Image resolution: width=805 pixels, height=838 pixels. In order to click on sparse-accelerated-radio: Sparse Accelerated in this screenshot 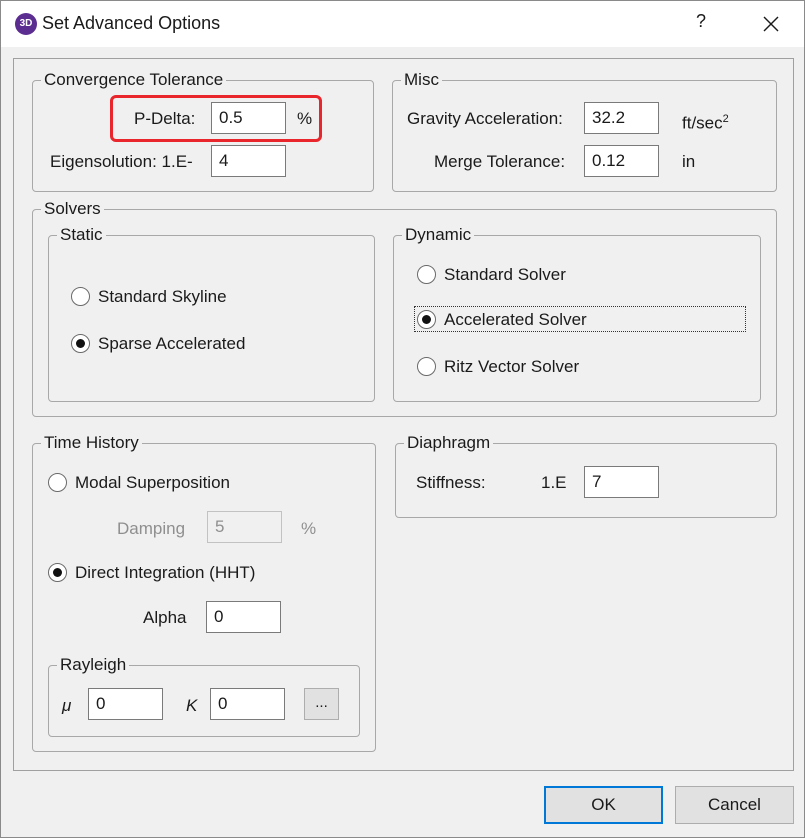, I will do `click(171, 344)`.